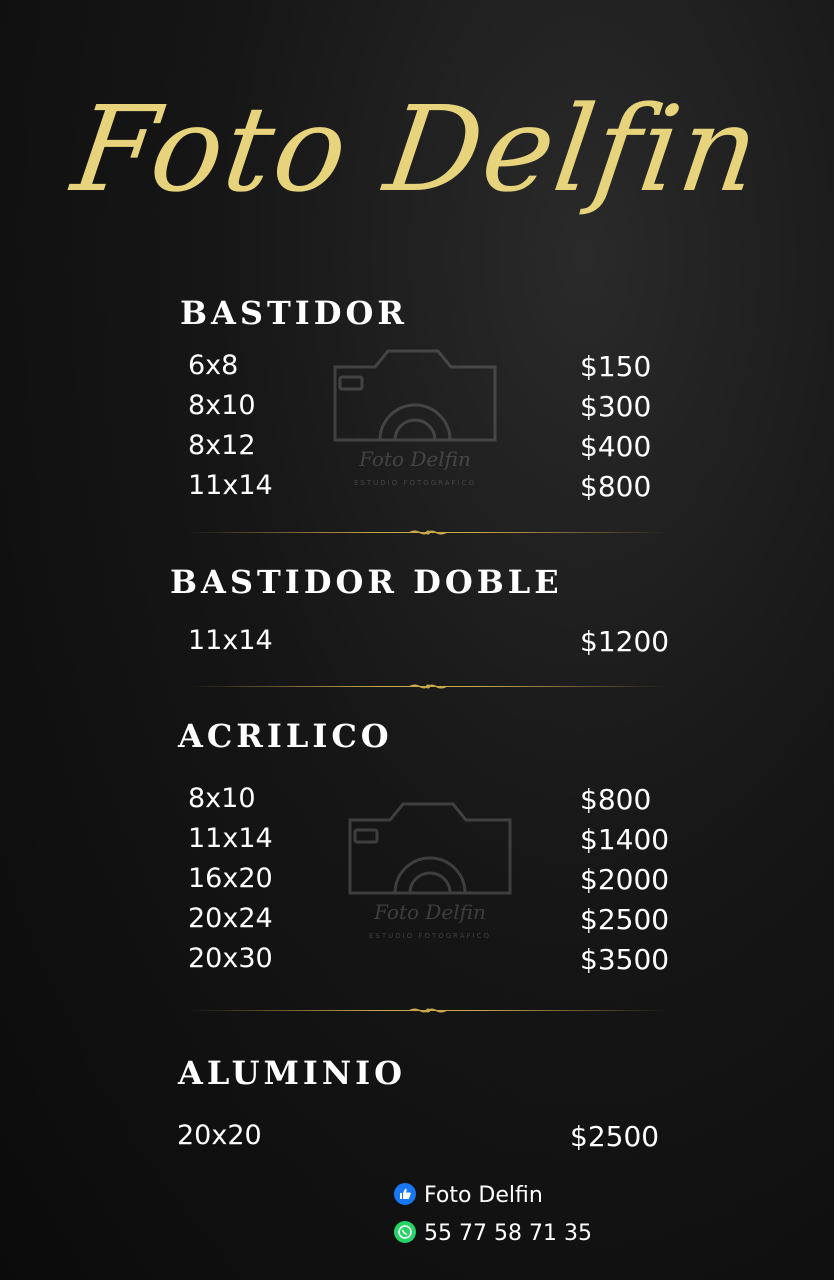 The height and width of the screenshot is (1280, 834). I want to click on item-price: $400, so click(616, 446).